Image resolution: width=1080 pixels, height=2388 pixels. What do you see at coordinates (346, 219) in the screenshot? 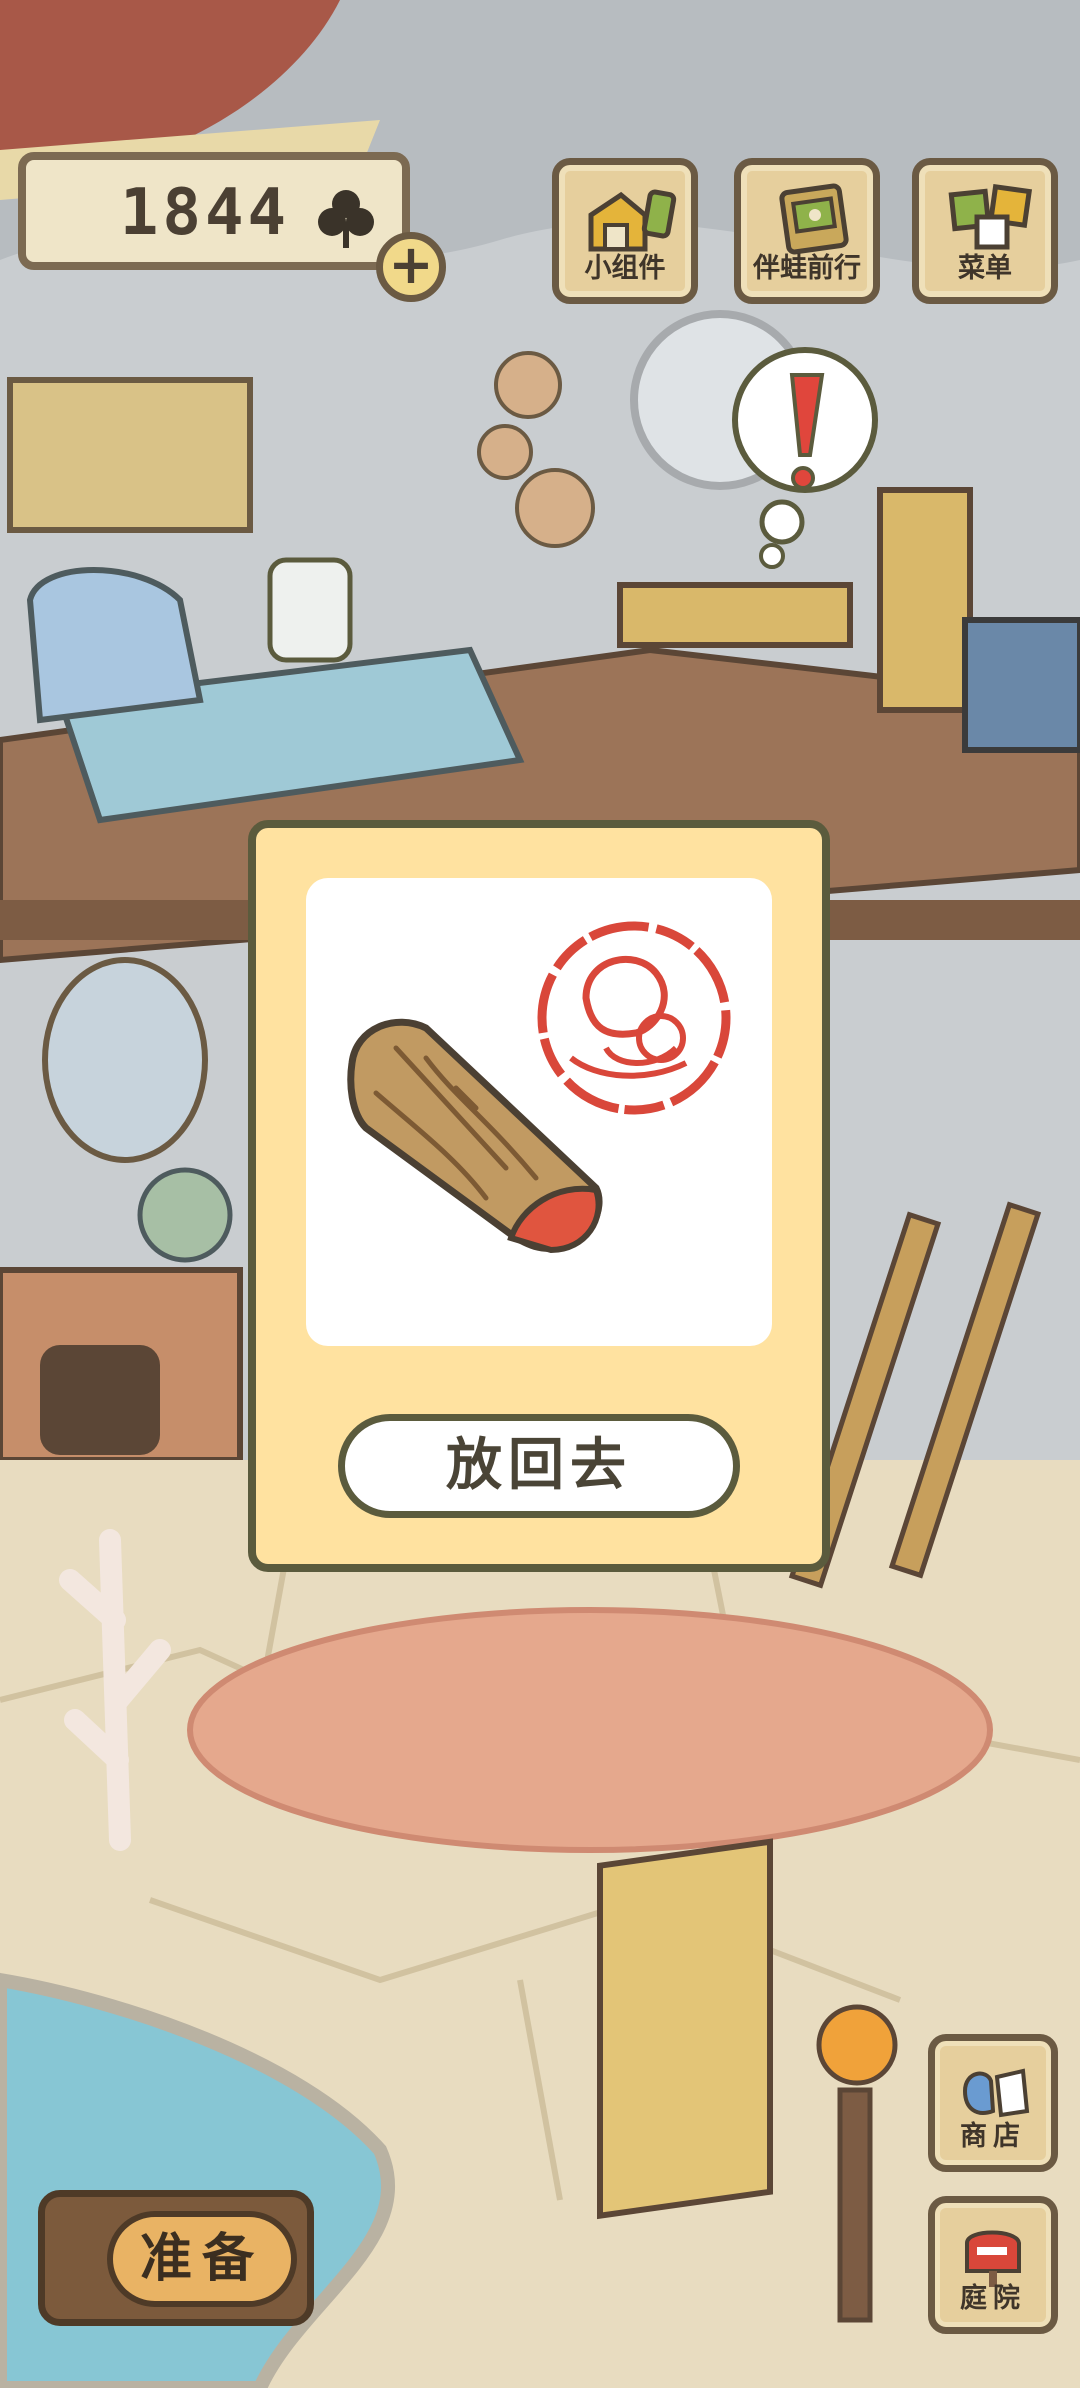
I see `clover-icon` at bounding box center [346, 219].